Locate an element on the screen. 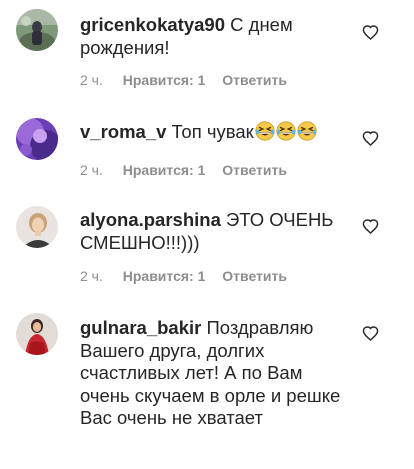 This screenshot has height=469, width=414. comment-username: gulnara_bakir is located at coordinates (140, 327).